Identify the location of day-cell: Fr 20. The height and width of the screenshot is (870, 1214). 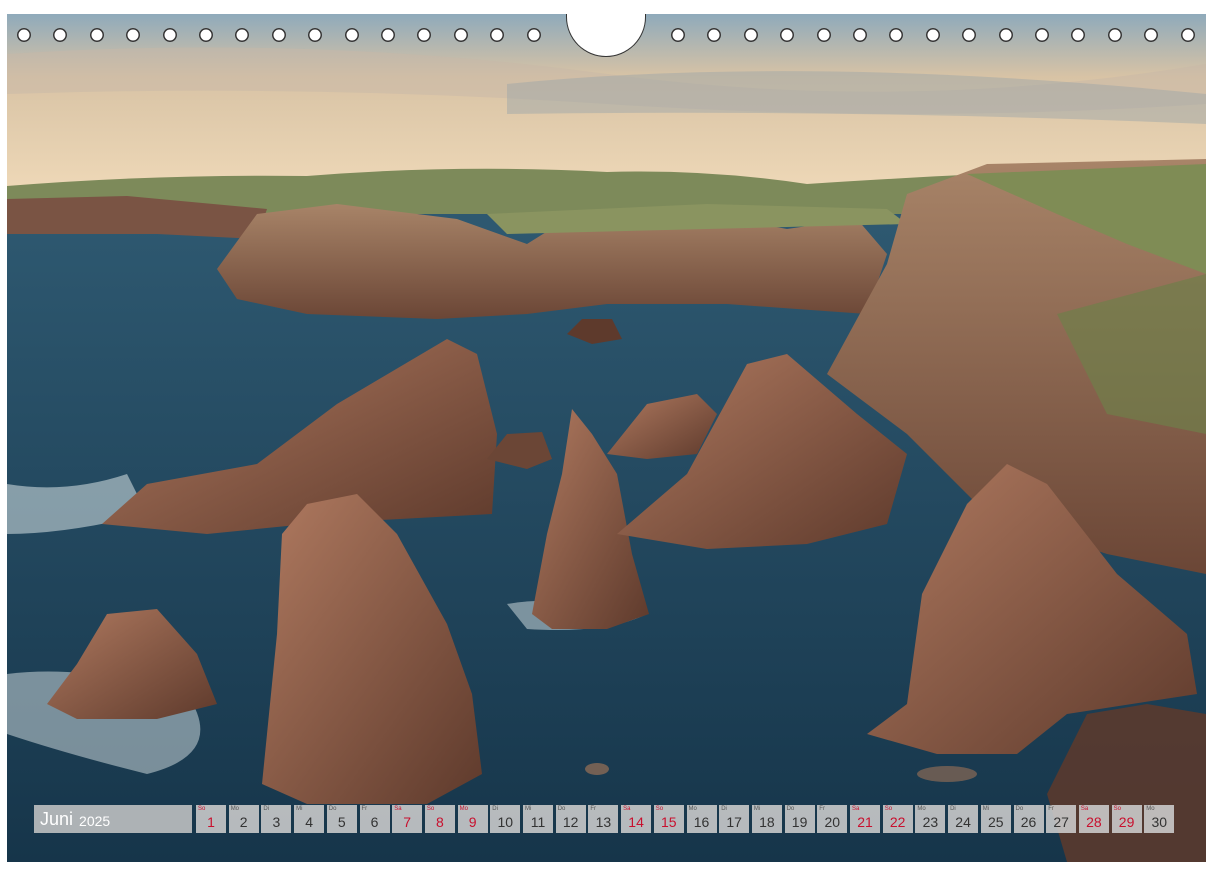
(832, 819).